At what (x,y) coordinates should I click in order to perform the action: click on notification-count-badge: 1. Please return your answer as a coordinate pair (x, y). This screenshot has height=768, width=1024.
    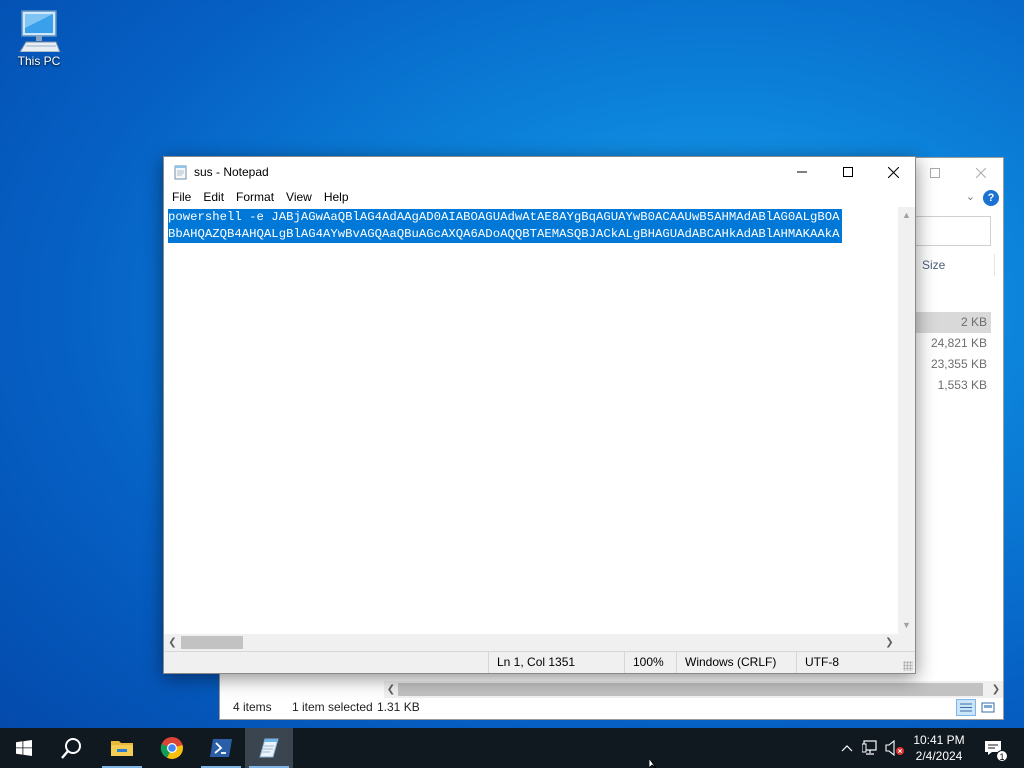
    Looking at the image, I should click on (1002, 756).